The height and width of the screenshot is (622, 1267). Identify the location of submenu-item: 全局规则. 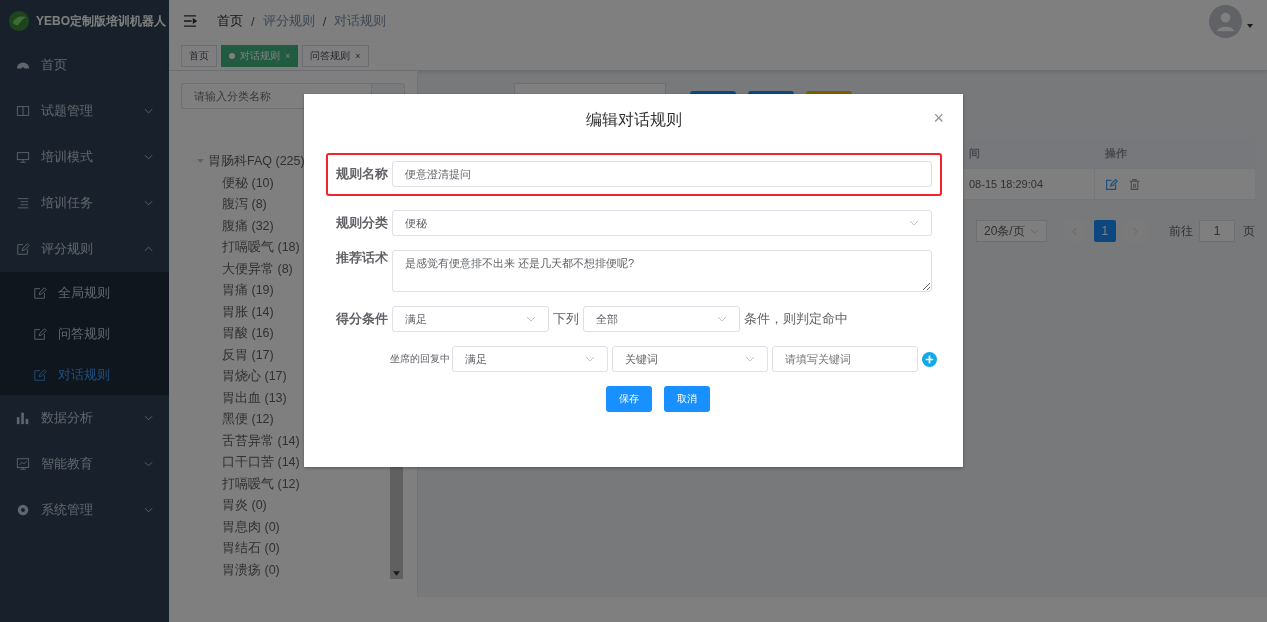
(84, 292).